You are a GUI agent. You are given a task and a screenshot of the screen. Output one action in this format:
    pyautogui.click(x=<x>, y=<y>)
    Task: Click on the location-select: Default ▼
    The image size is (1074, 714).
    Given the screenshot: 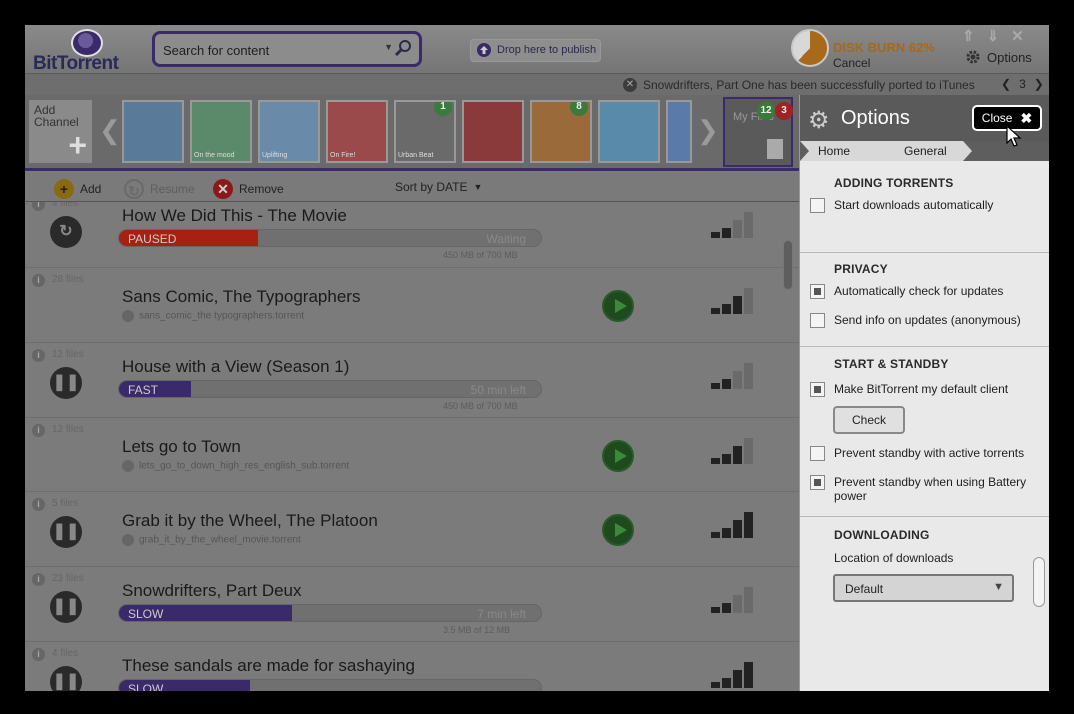 What is the action you would take?
    pyautogui.click(x=923, y=588)
    